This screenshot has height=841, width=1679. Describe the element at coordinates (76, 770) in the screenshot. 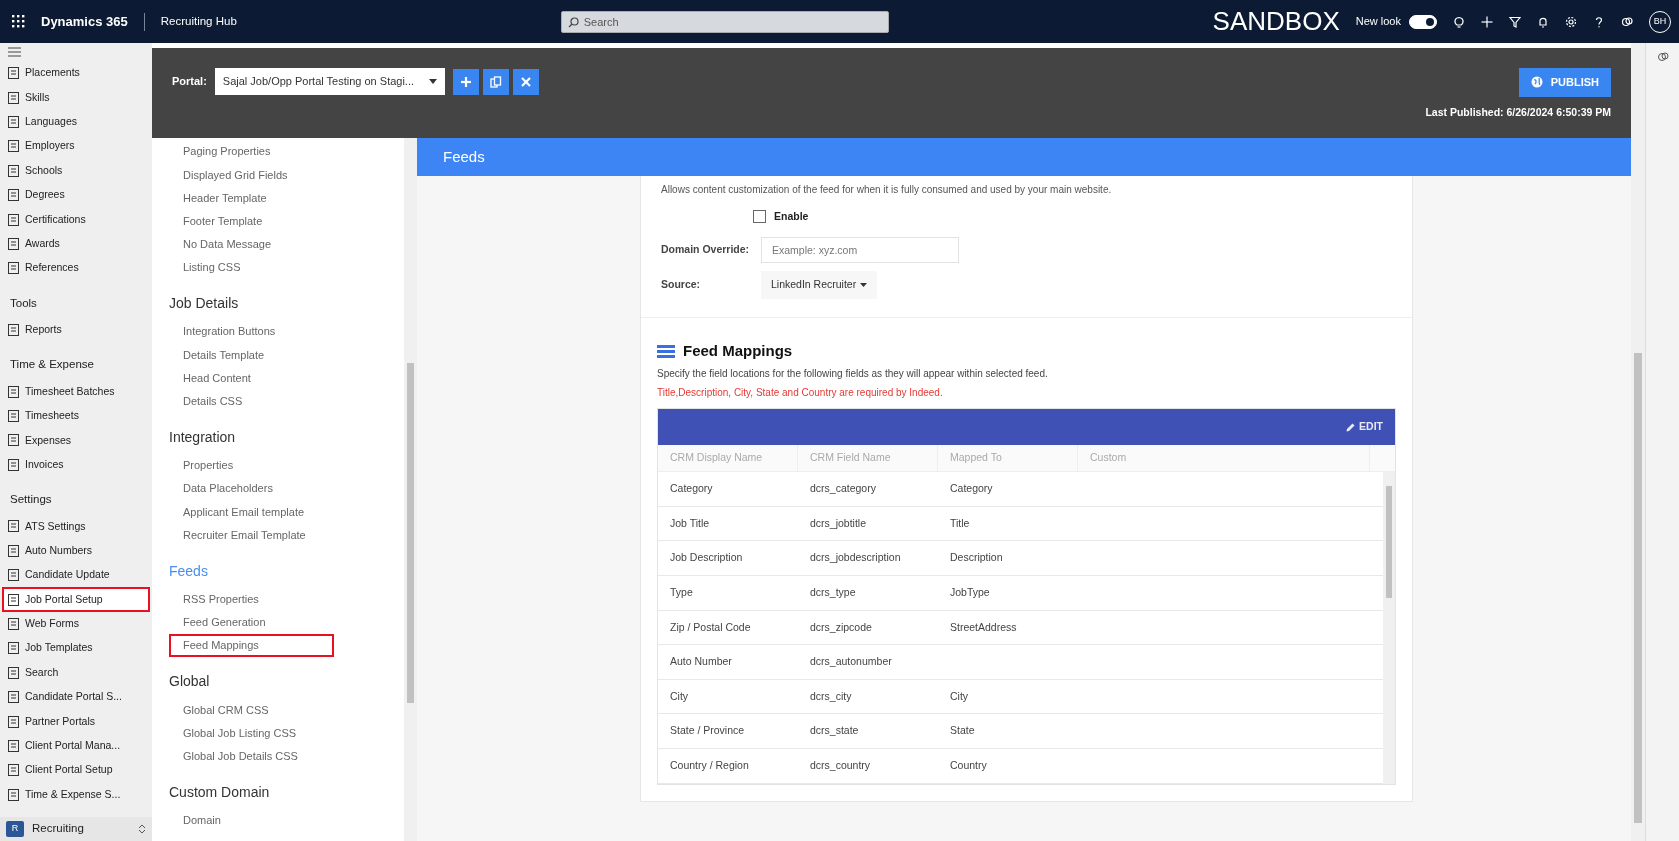

I see `sidebar-item: Client Portal Setup` at that location.